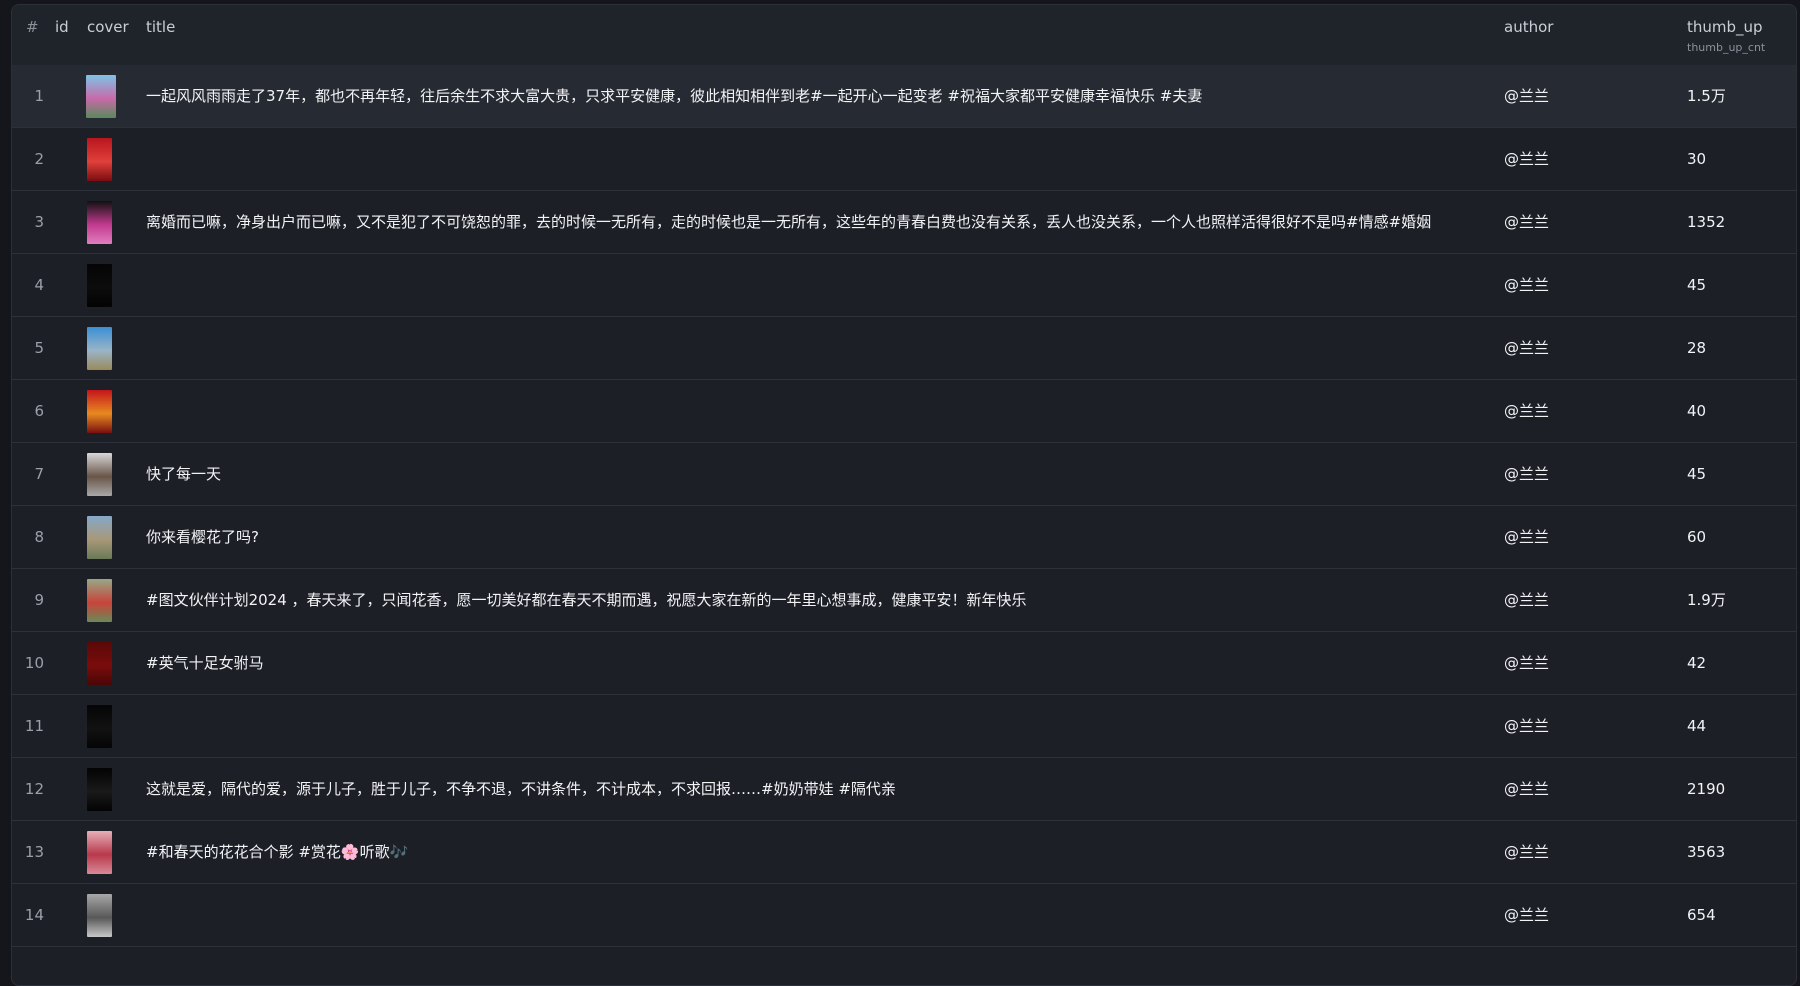  What do you see at coordinates (1726, 47) in the screenshot?
I see `header-thumb-up-subtitle: thumb_up_cnt` at bounding box center [1726, 47].